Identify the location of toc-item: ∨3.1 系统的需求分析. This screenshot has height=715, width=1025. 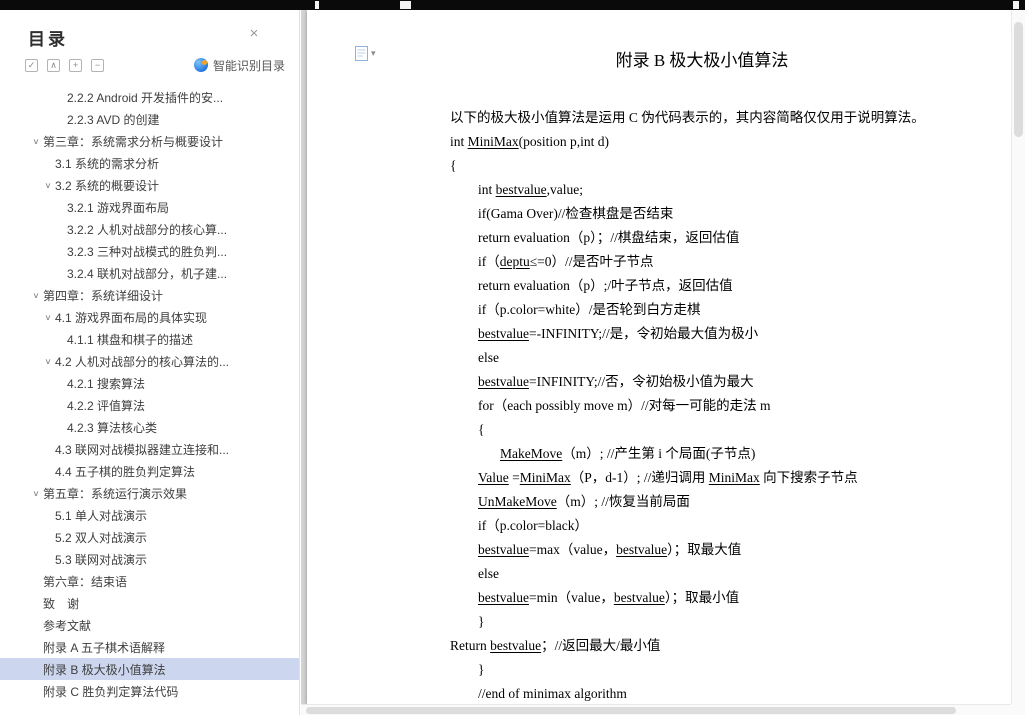
(149, 163).